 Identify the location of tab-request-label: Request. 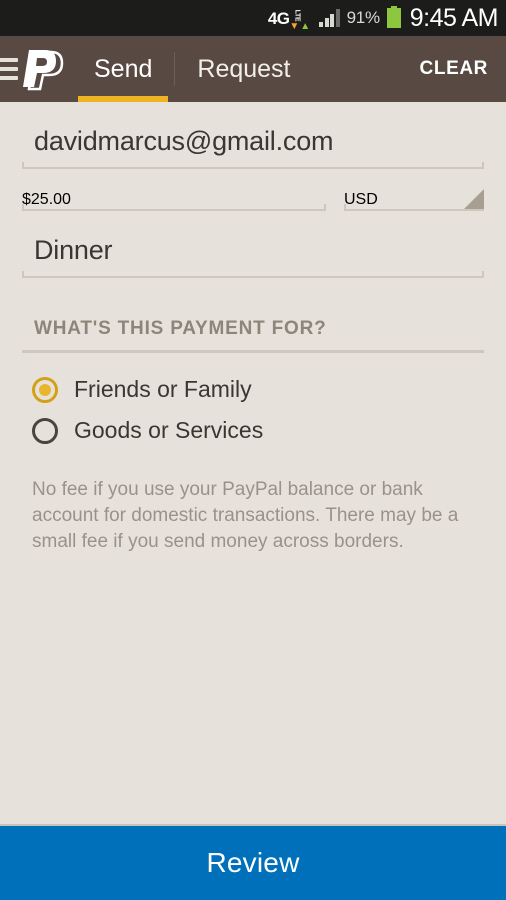
(244, 68).